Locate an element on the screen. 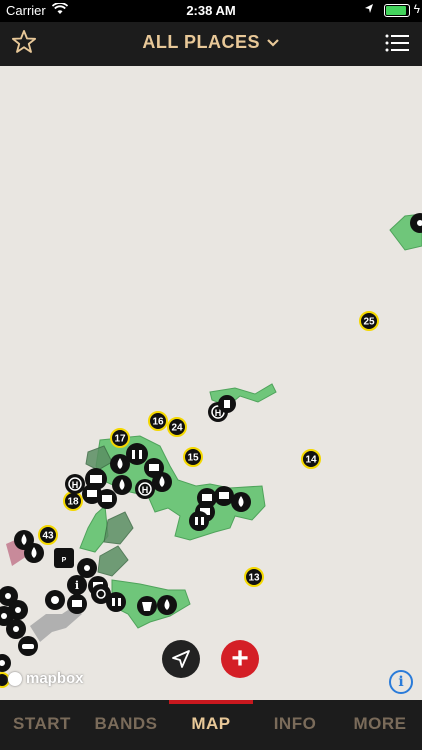 This screenshot has height=750, width=422. top-navigation-bar: ALL PLACES is located at coordinates (211, 44).